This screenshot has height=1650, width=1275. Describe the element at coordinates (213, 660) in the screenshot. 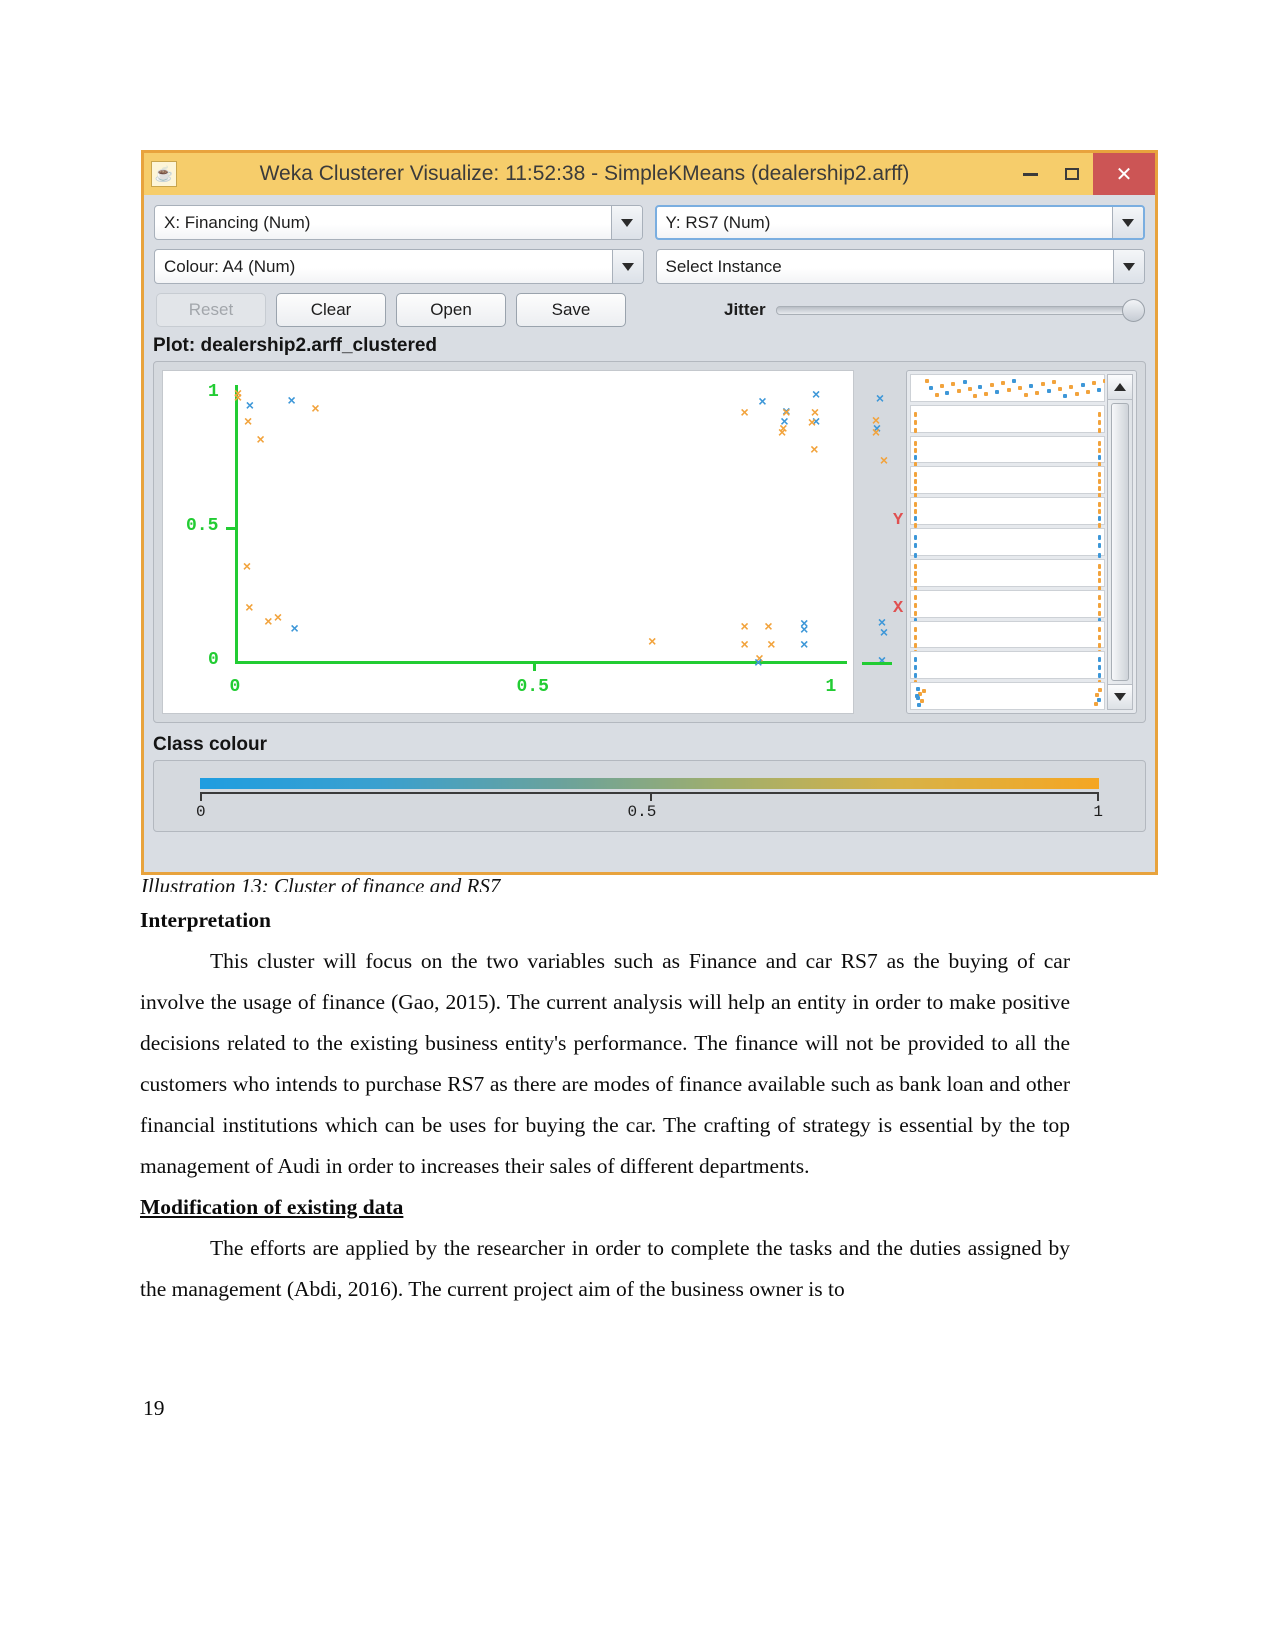

I see `y-tick-label-0: 0` at that location.